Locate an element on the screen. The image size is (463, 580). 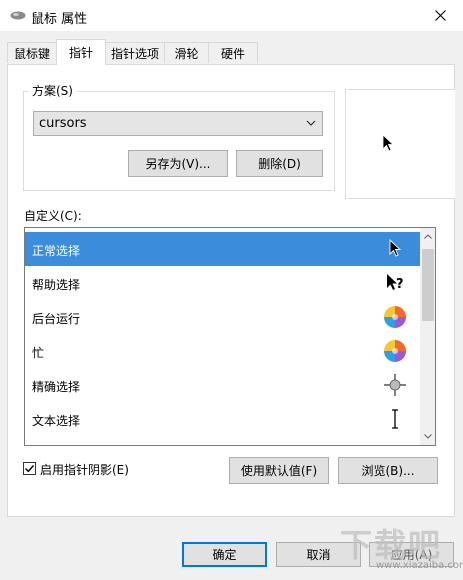
list-item: 帮助选择 ? is located at coordinates (222, 283).